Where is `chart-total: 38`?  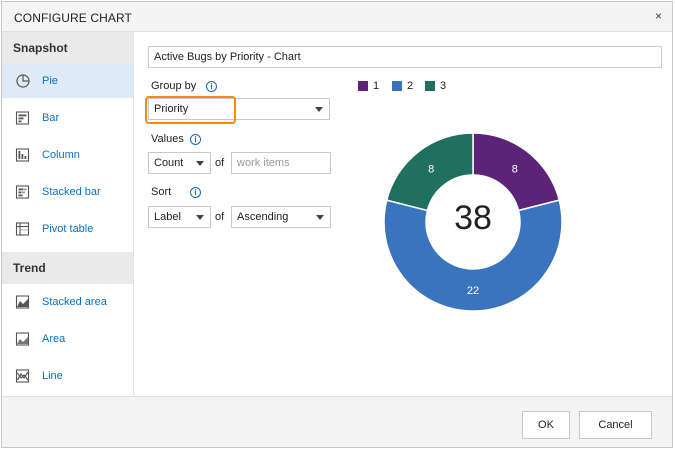 chart-total: 38 is located at coordinates (473, 218).